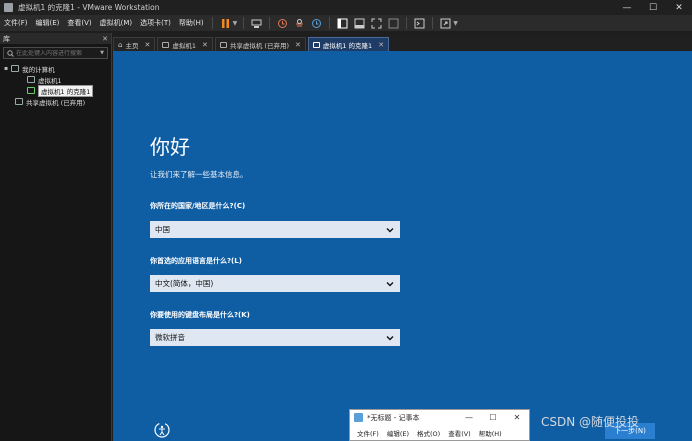  I want to click on language-question: 你首选的应用语言是什么?(L), so click(196, 261).